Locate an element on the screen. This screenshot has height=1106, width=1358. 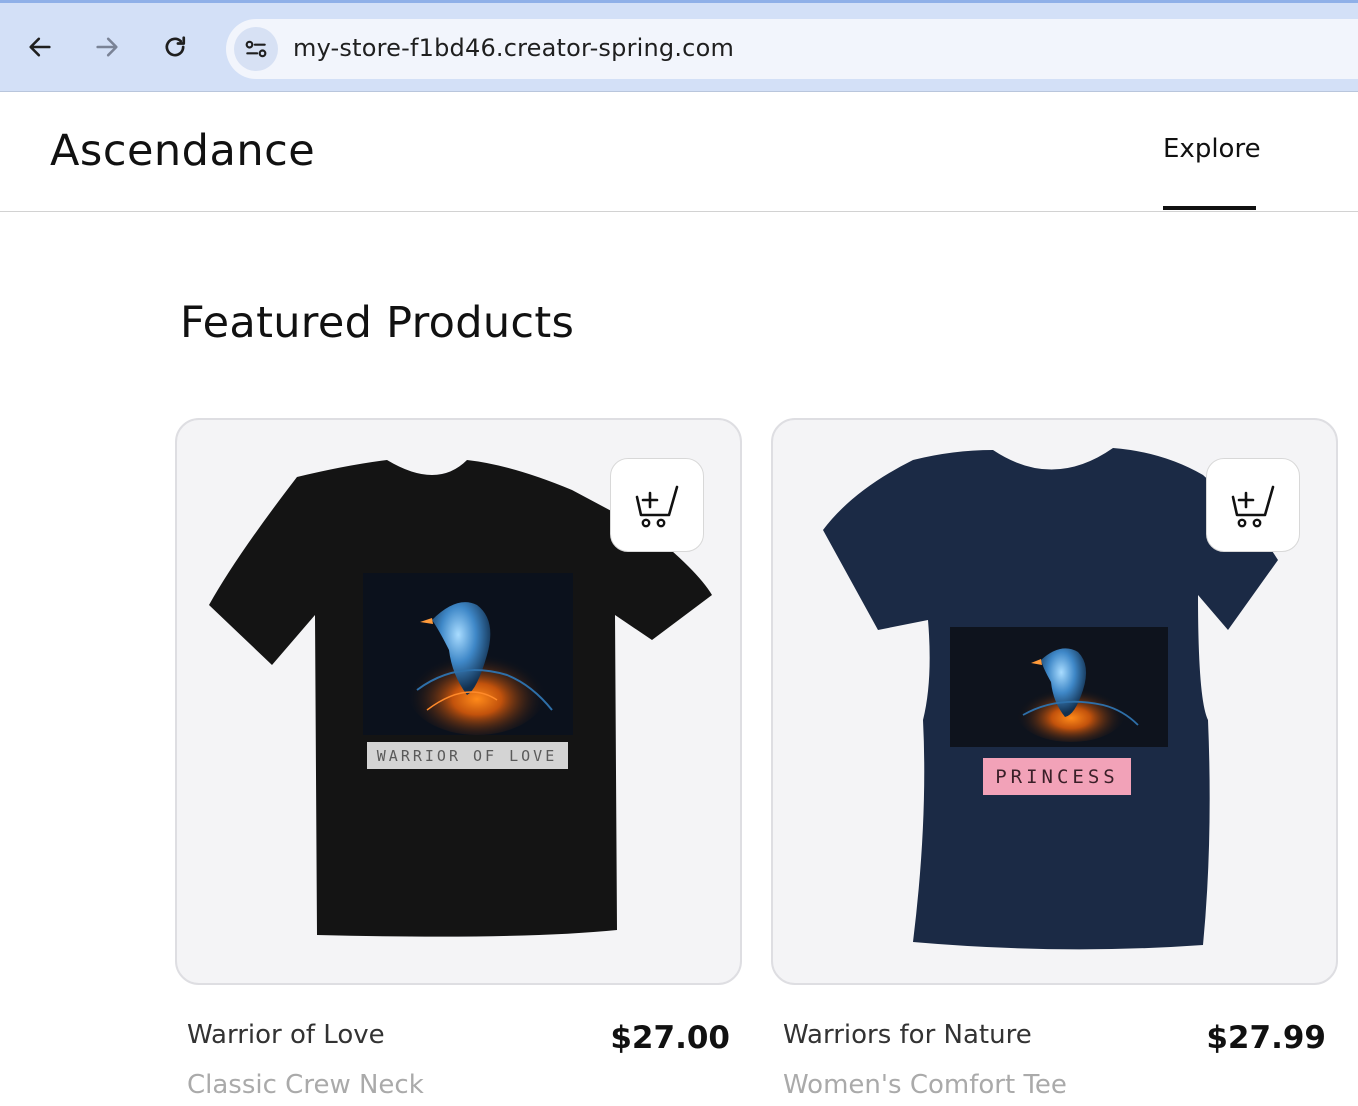
store-header: Ascendance Explore is located at coordinates (679, 152).